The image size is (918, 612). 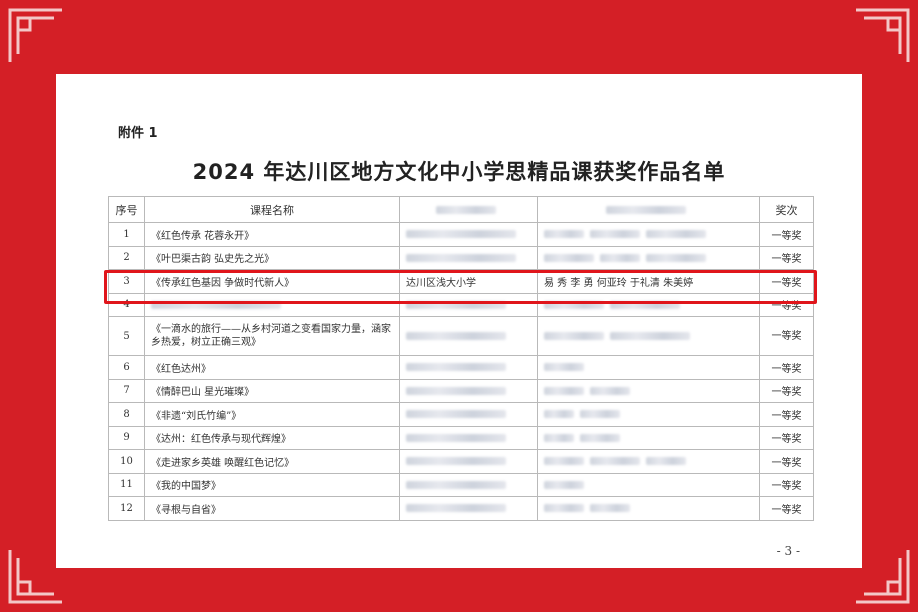 What do you see at coordinates (272, 209) in the screenshot?
I see `header-course: 课程名称` at bounding box center [272, 209].